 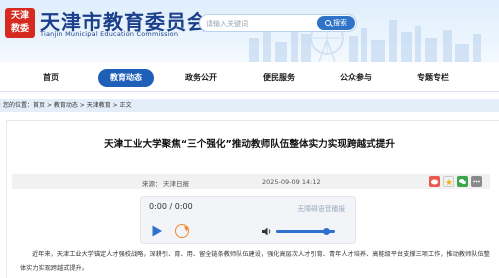 I want to click on volume-slider-handle, so click(x=326, y=231).